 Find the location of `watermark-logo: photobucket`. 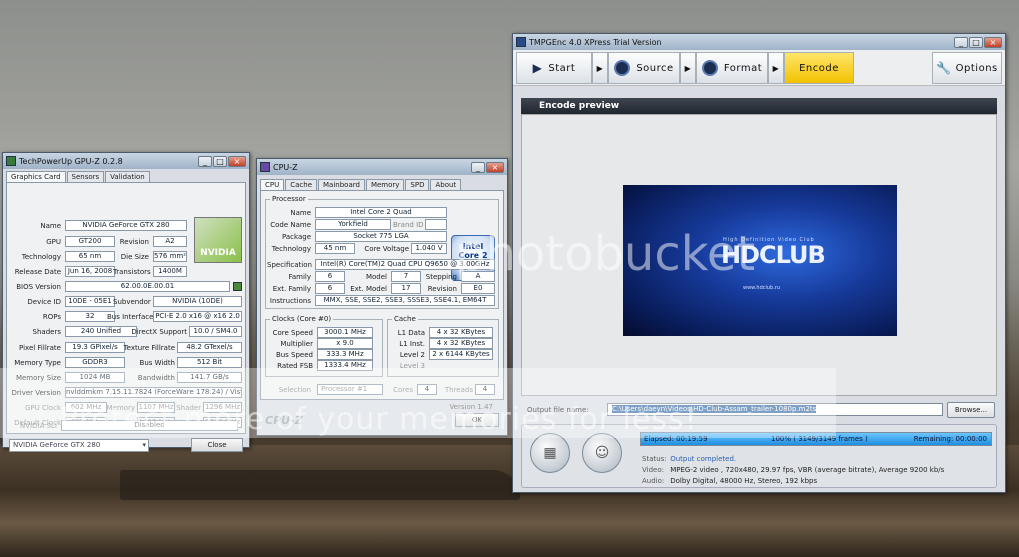

watermark-logo: photobucket is located at coordinates (605, 254).